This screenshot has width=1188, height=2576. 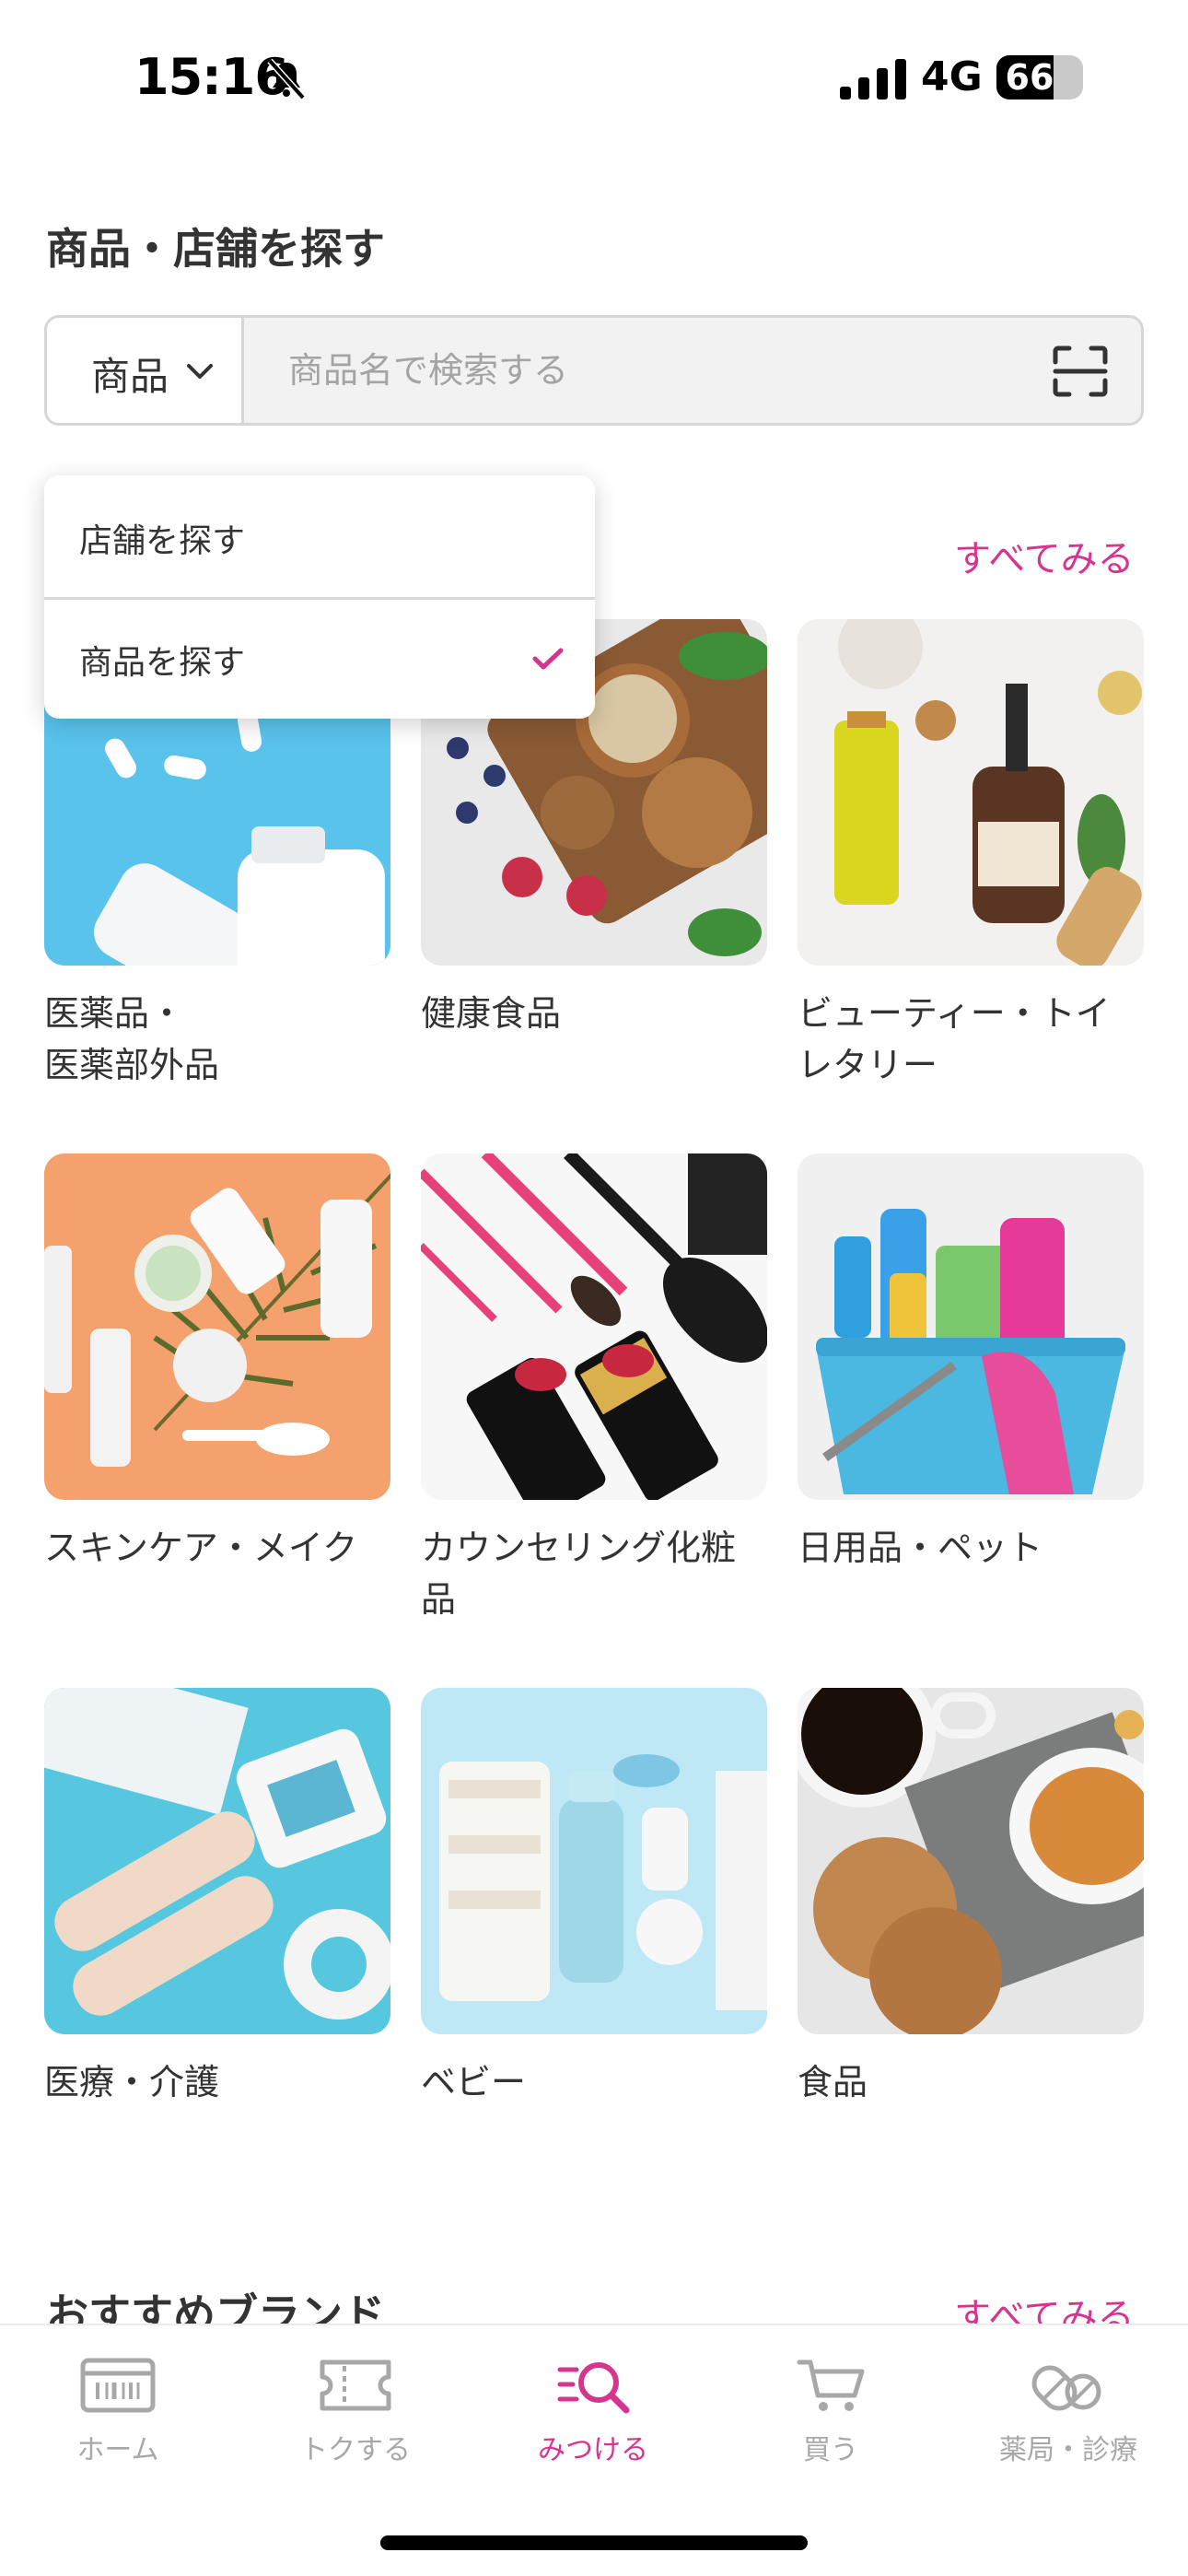 What do you see at coordinates (594, 1573) in the screenshot?
I see `category-label: カウンセリング化粧 品` at bounding box center [594, 1573].